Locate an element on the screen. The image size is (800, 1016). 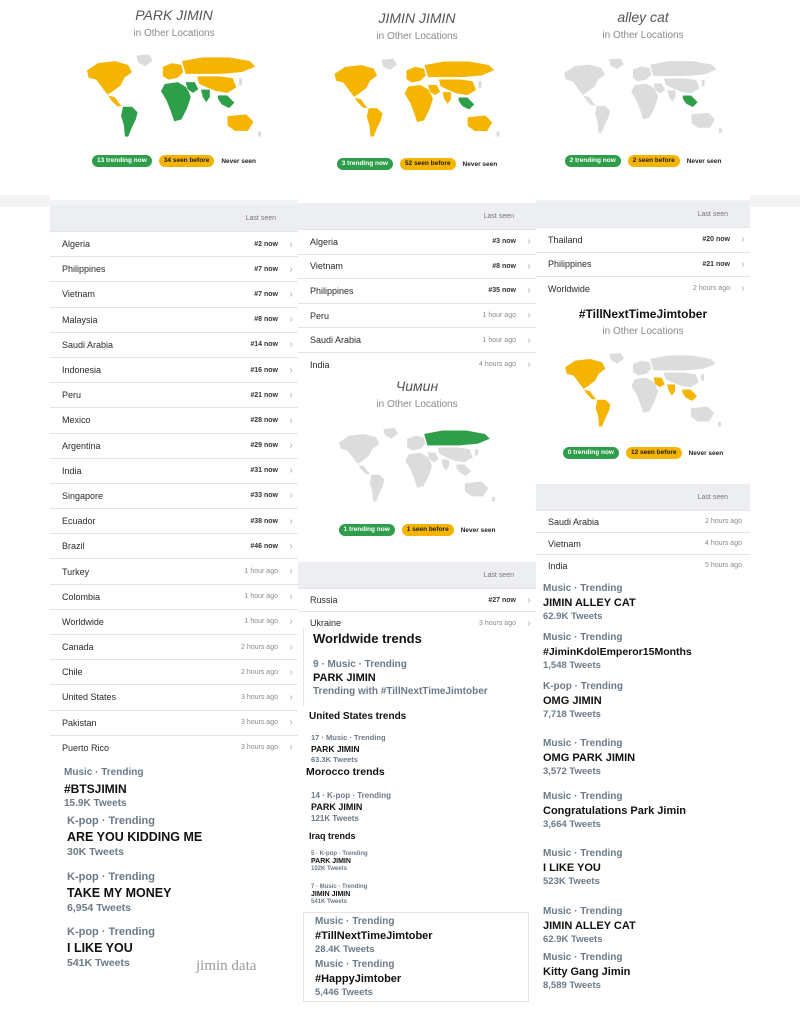
table-row: Pakistan 3 hours ago › is located at coordinates (174, 722).